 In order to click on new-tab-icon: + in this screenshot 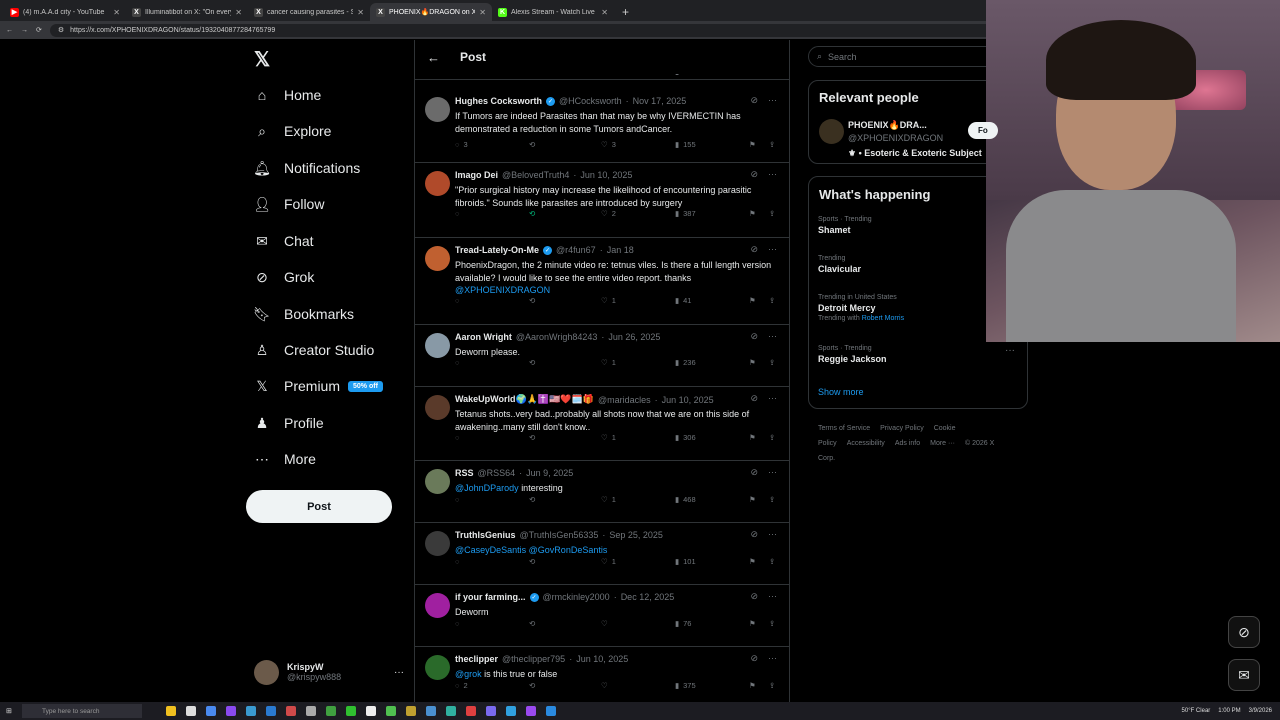, I will do `click(625, 12)`.